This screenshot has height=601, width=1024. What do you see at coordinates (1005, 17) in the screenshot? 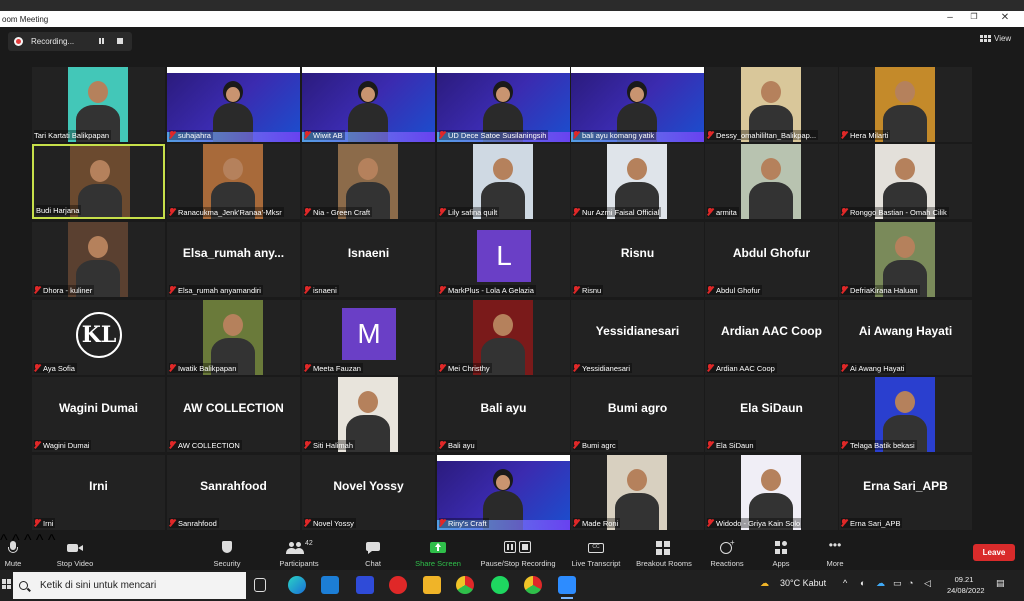
I see `close-button: ✕` at bounding box center [1005, 17].